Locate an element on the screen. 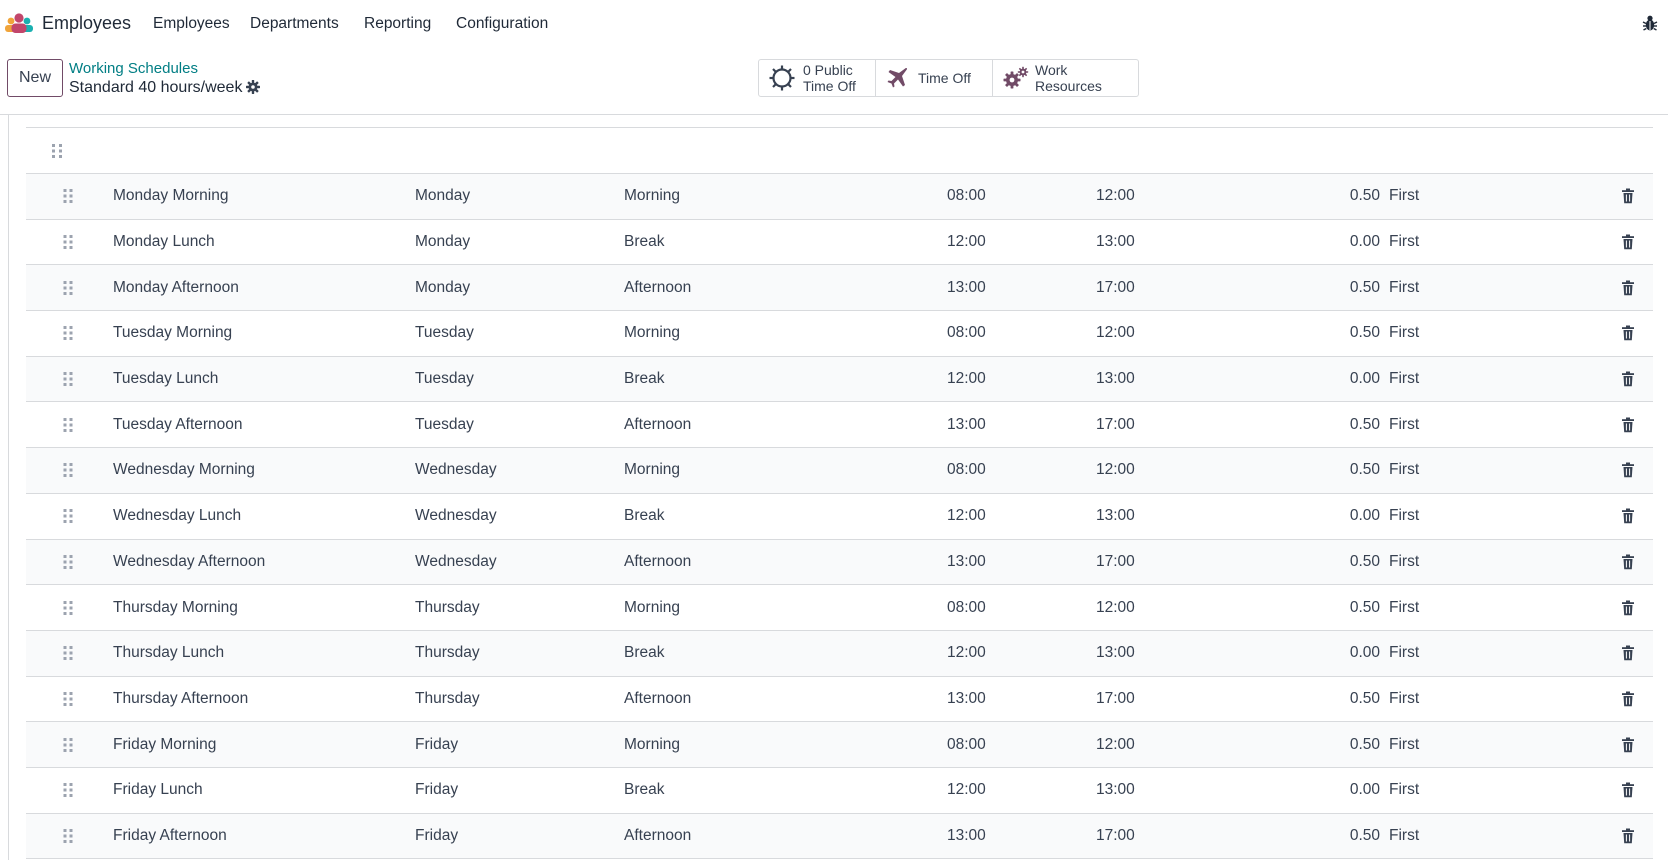 This screenshot has width=1668, height=860. cell-name: Tuesday Afternoon is located at coordinates (178, 425).